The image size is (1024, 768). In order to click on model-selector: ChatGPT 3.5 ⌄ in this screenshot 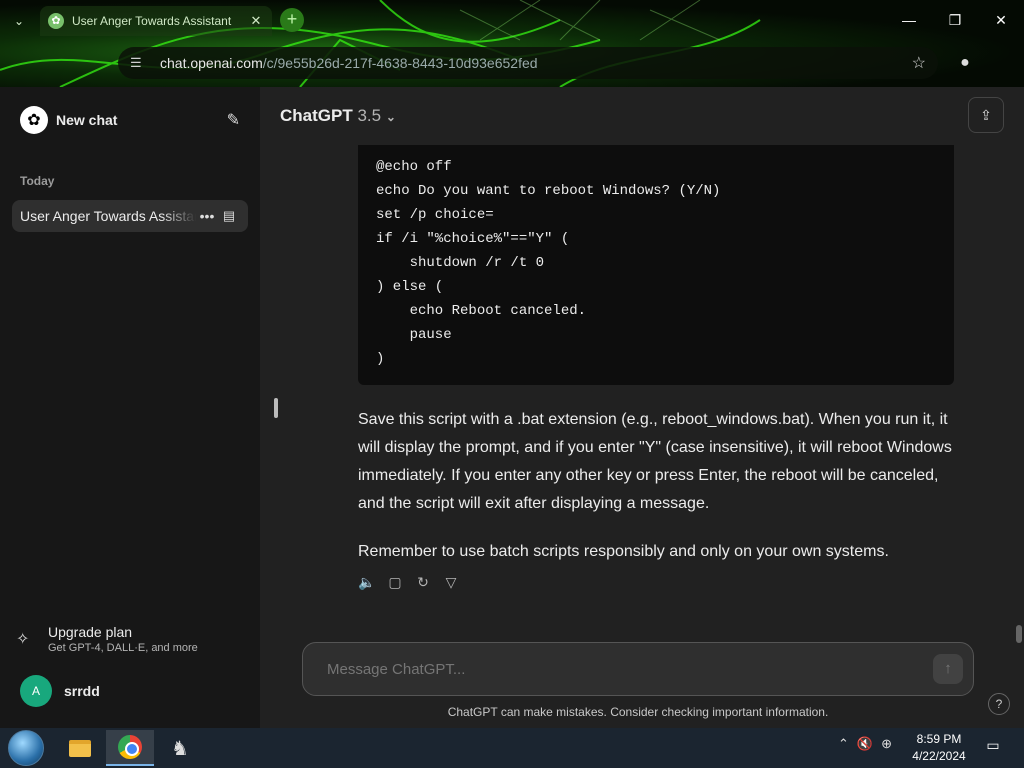, I will do `click(338, 116)`.